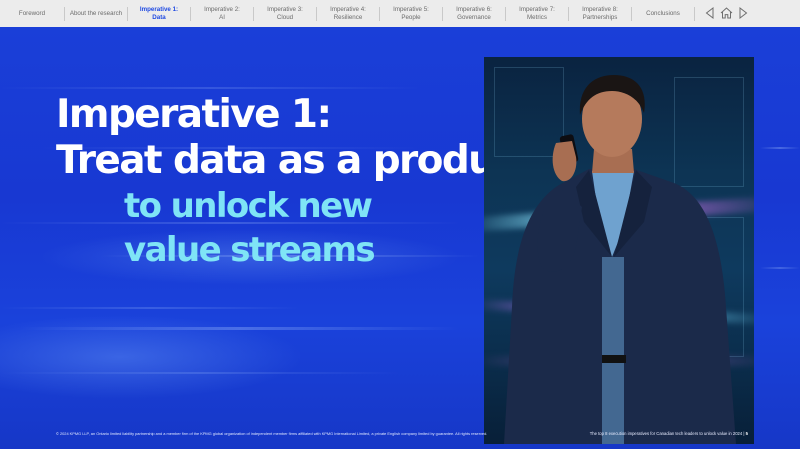  I want to click on nav-item-imperative-8: Imperative 8: Partnerships, so click(600, 13).